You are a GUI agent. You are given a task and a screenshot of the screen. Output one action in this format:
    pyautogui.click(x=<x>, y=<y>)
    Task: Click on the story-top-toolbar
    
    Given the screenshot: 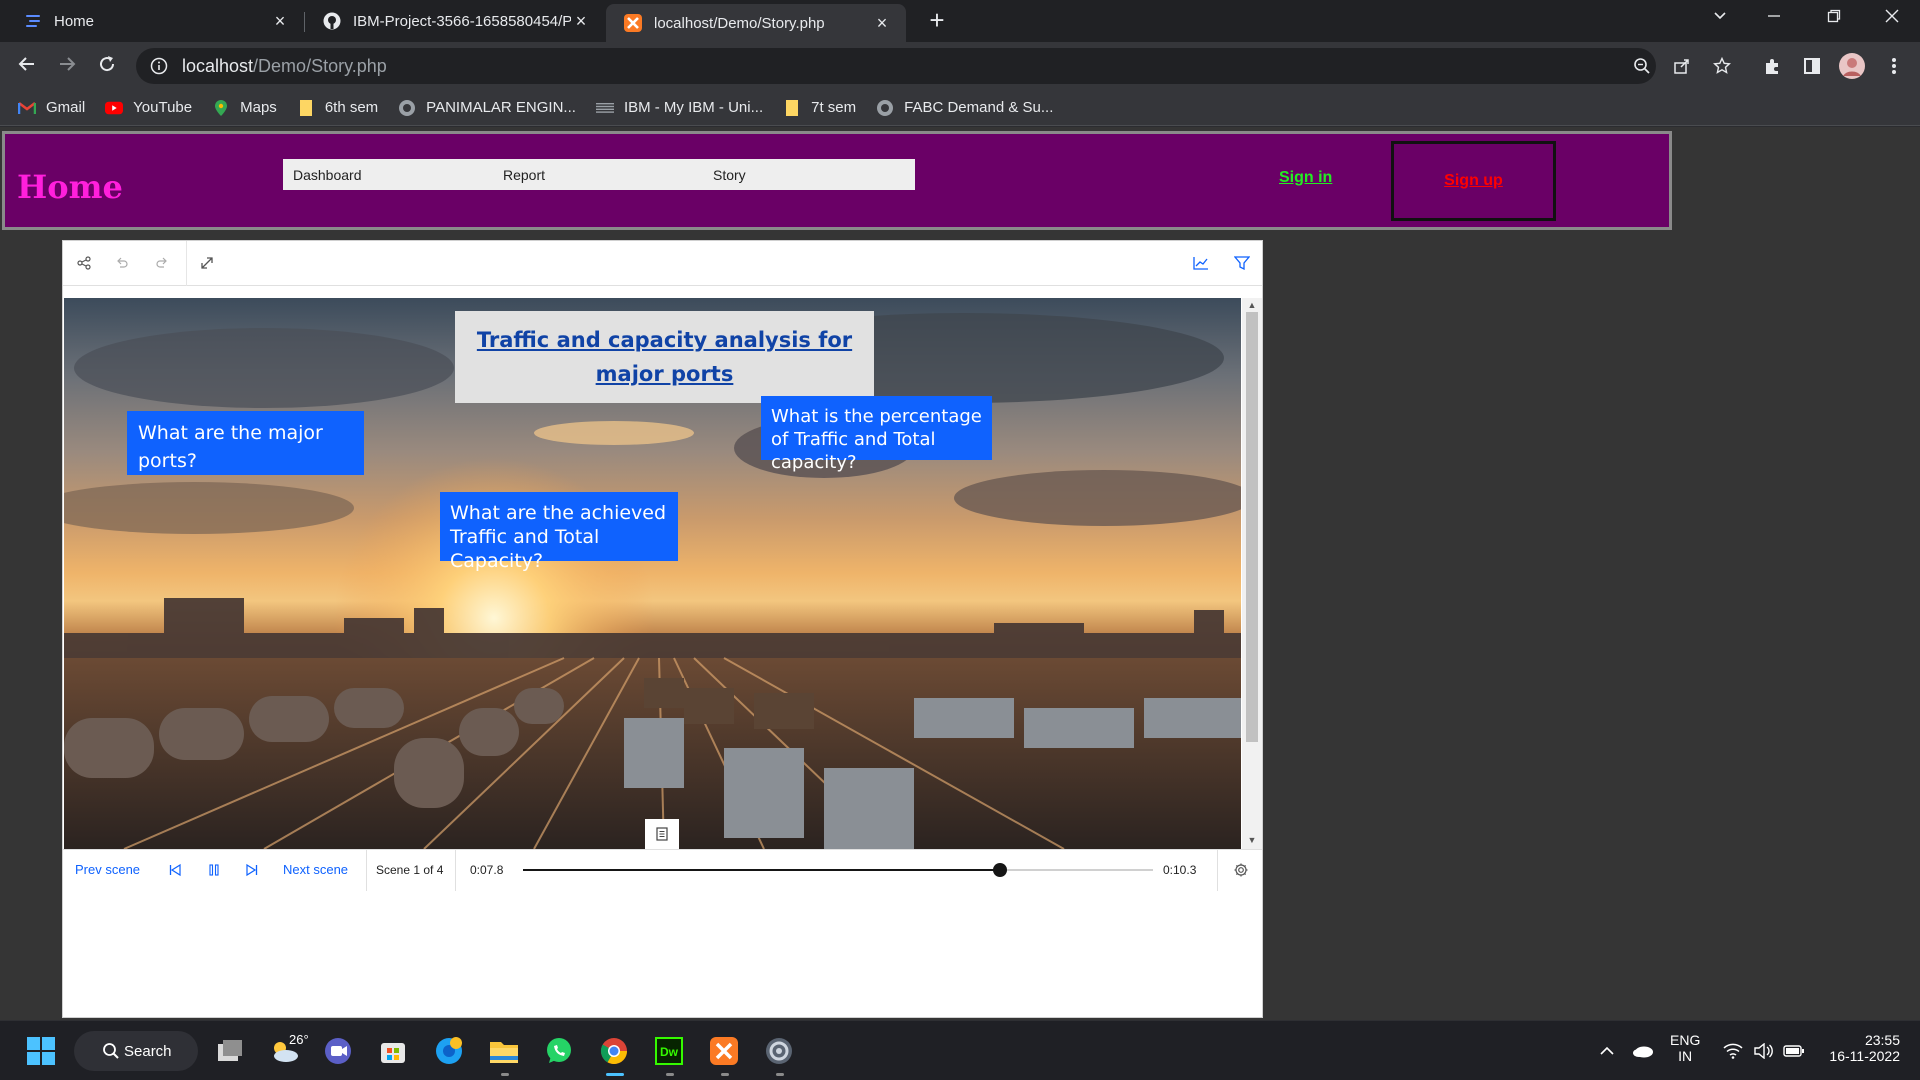 What is the action you would take?
    pyautogui.click(x=662, y=263)
    